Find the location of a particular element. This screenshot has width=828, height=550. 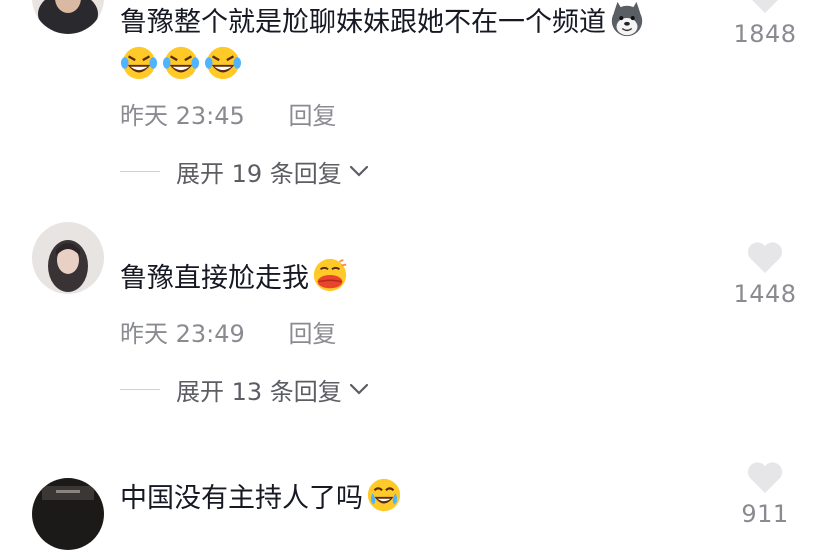

expand-replies-button: 展开 13 条回复 is located at coordinates (245, 390).